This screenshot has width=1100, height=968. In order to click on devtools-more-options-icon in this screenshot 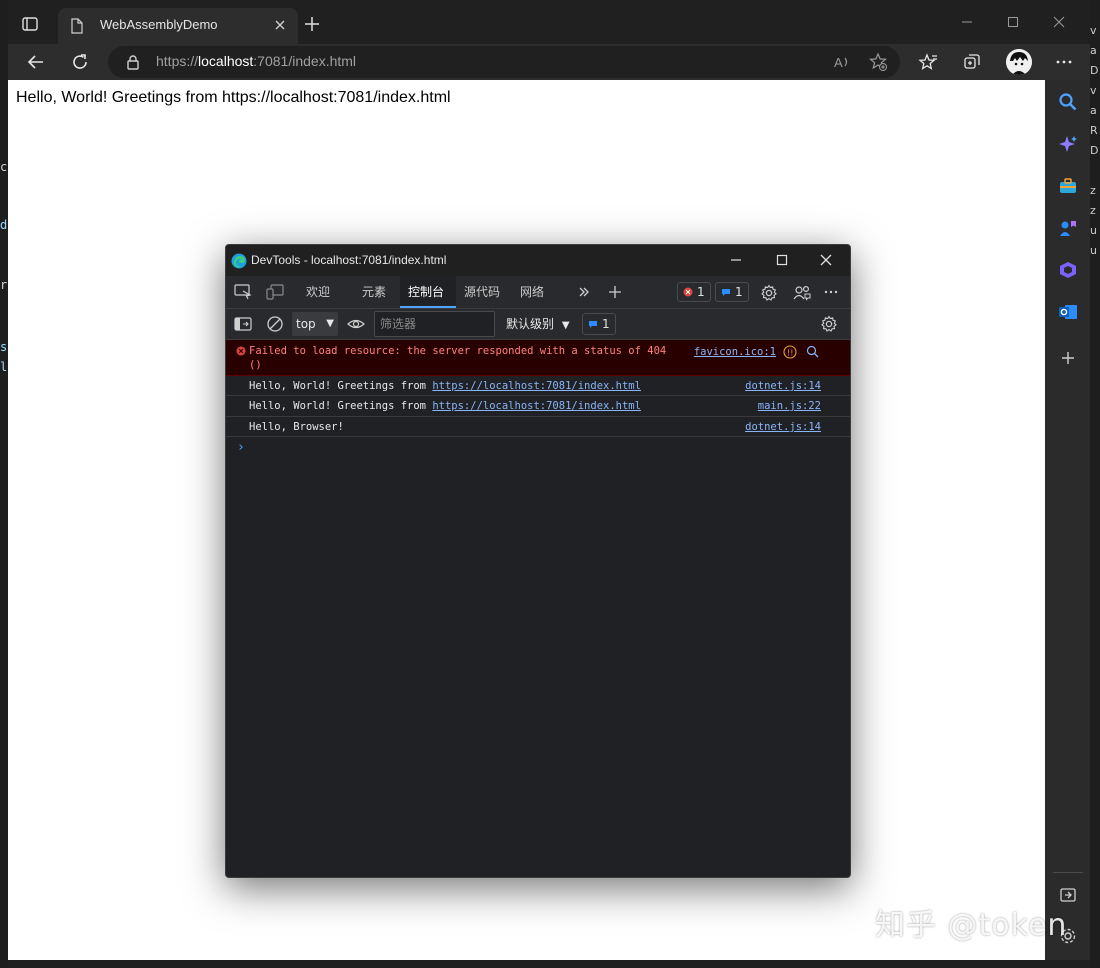, I will do `click(831, 292)`.